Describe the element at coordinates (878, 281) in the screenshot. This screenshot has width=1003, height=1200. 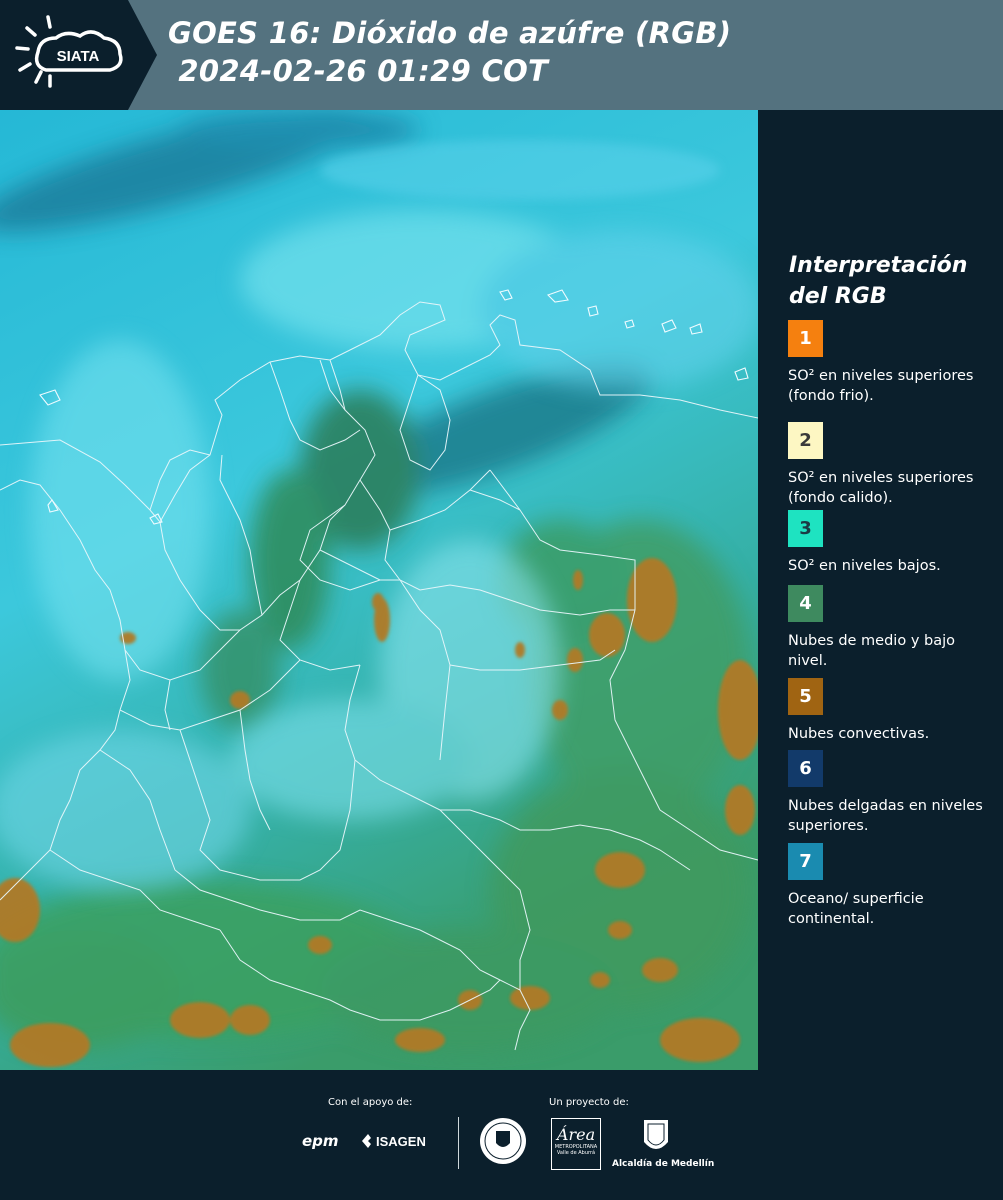
I see `legend-title: Interpretación del RGB` at that location.